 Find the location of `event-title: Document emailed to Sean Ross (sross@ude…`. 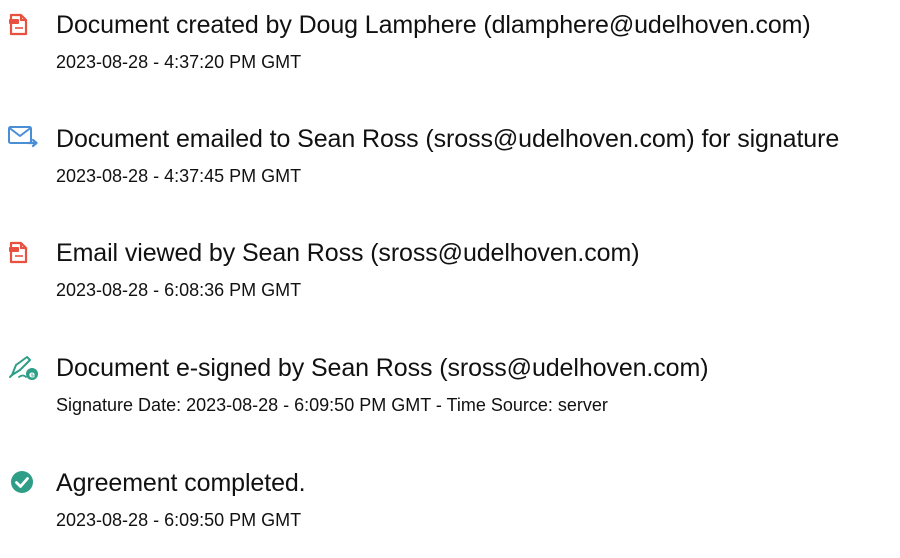

event-title: Document emailed to Sean Ross (sross@ude… is located at coordinates (448, 139).